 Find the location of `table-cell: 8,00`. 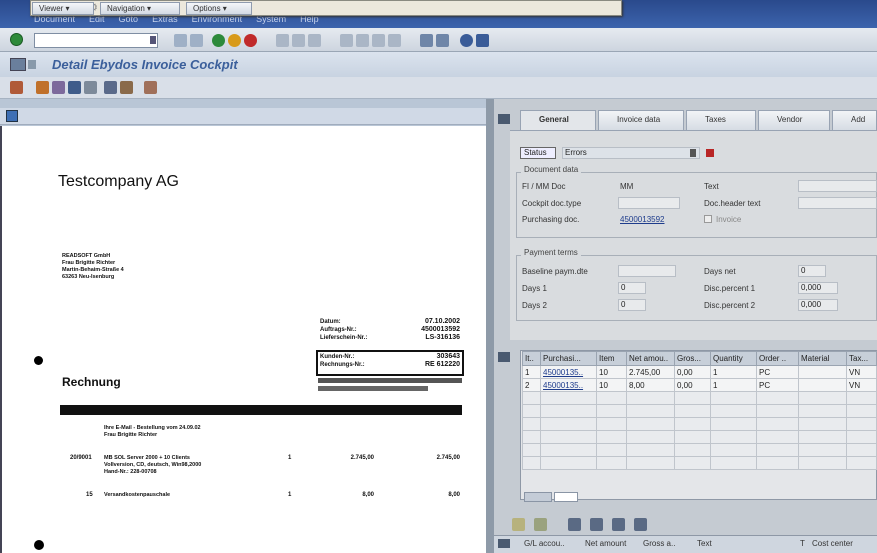

table-cell: 8,00 is located at coordinates (650, 385).